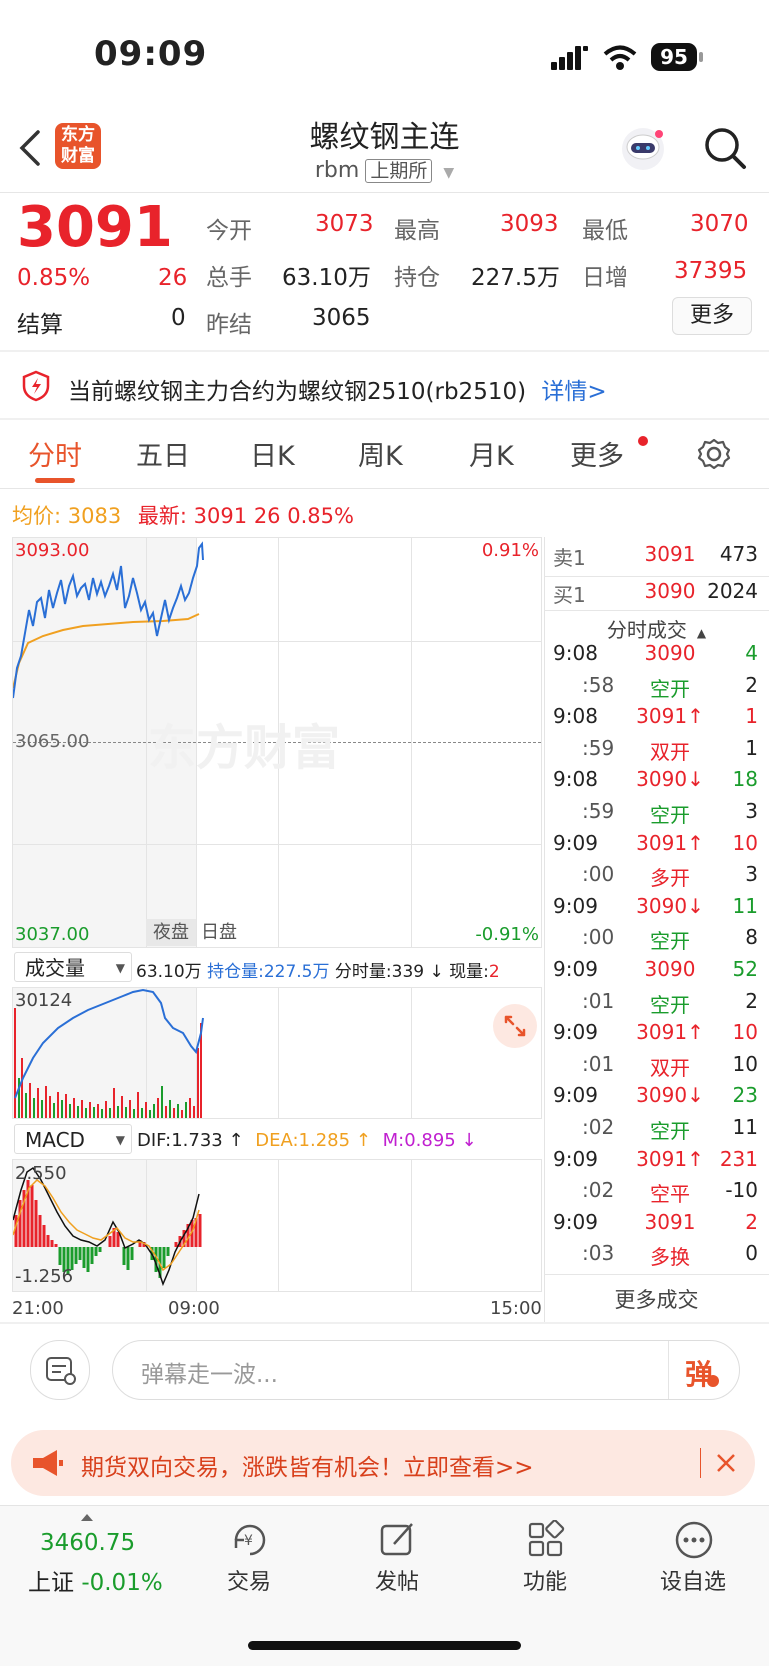  Describe the element at coordinates (419, 1140) in the screenshot. I see `macd-m: M:0.895` at that location.